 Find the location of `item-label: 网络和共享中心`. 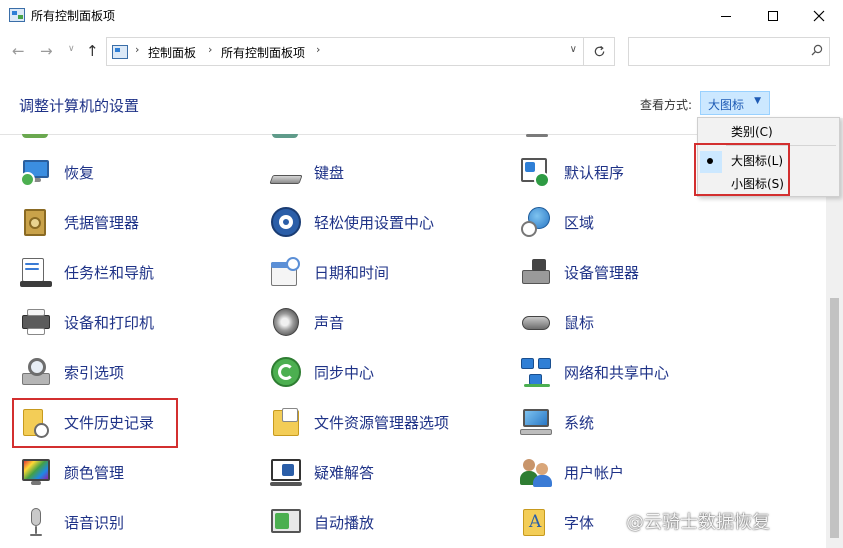

item-label: 网络和共享中心 is located at coordinates (617, 372).